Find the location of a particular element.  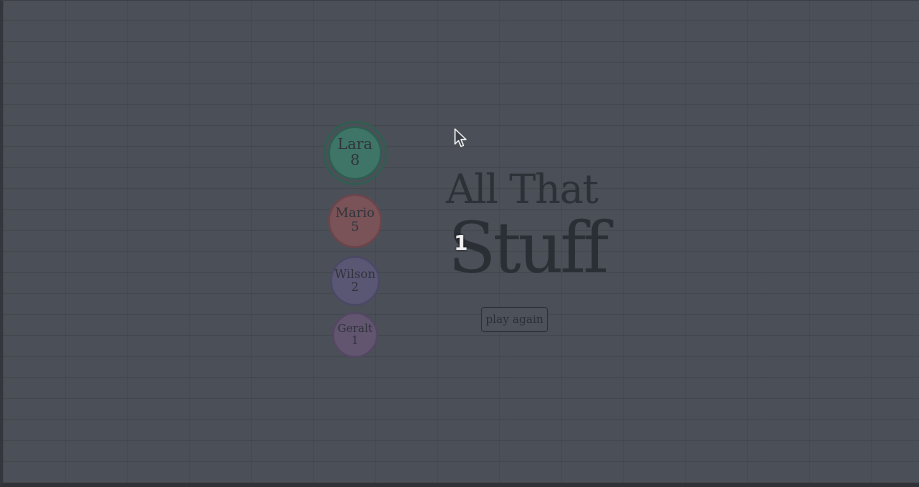

player-token-wilson: Wilson 2 is located at coordinates (355, 281).